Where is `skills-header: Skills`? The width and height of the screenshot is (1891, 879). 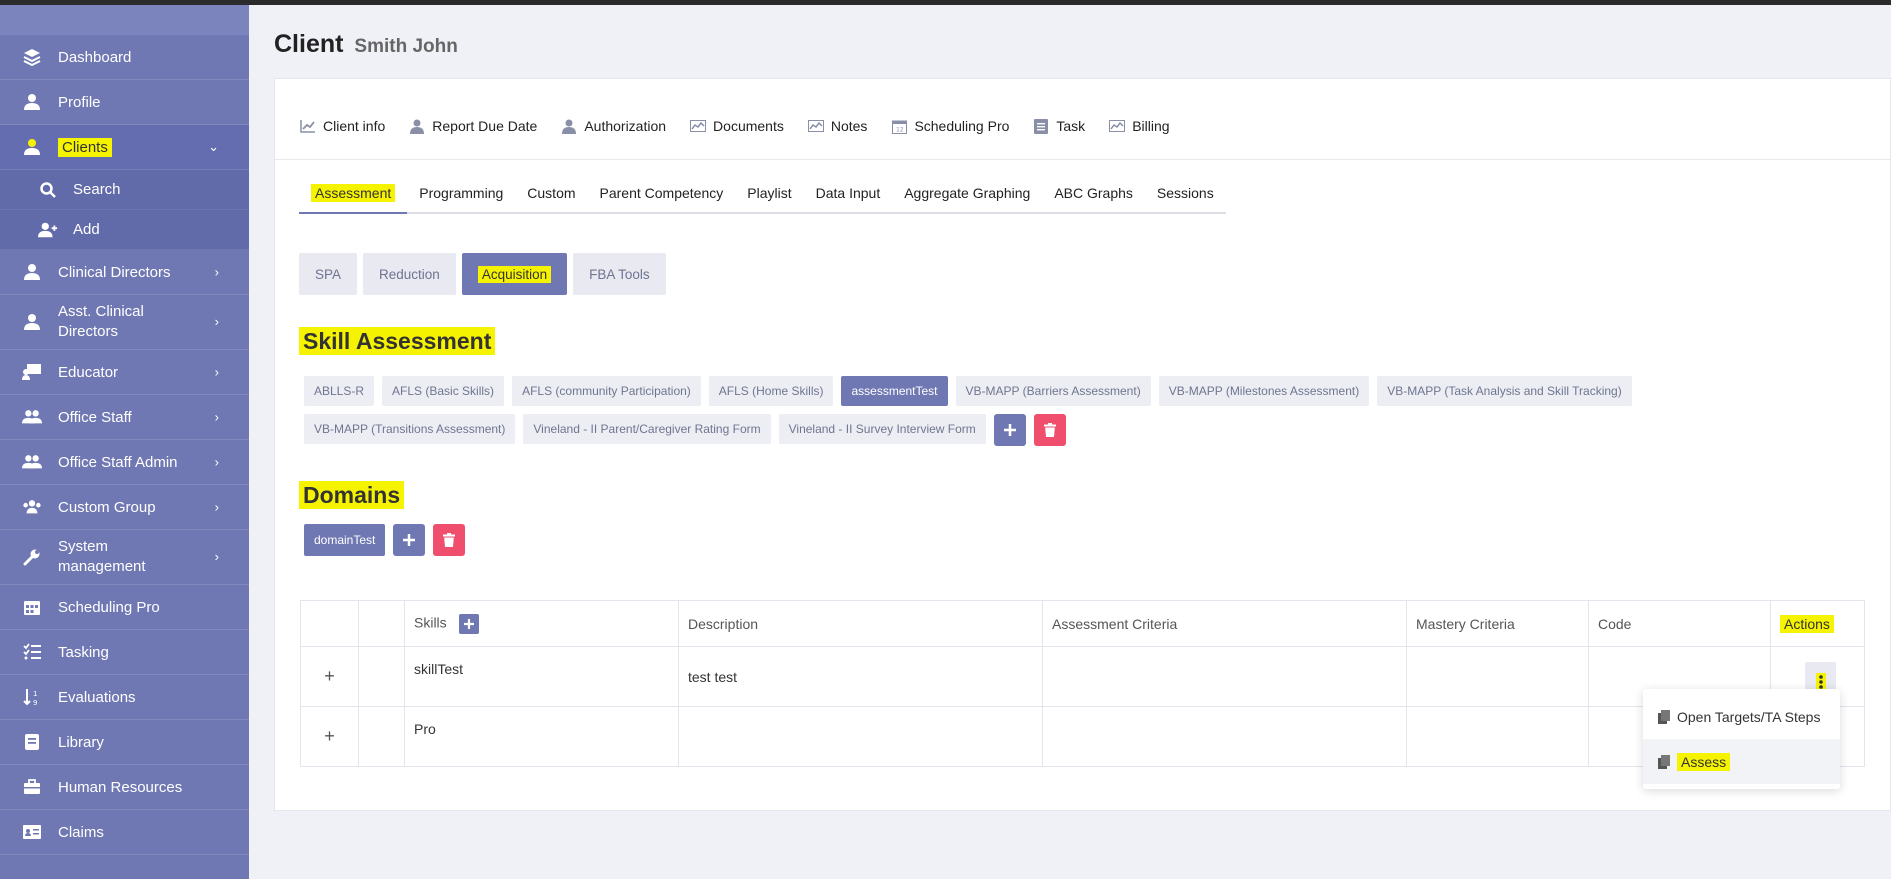
skills-header: Skills is located at coordinates (541, 623).